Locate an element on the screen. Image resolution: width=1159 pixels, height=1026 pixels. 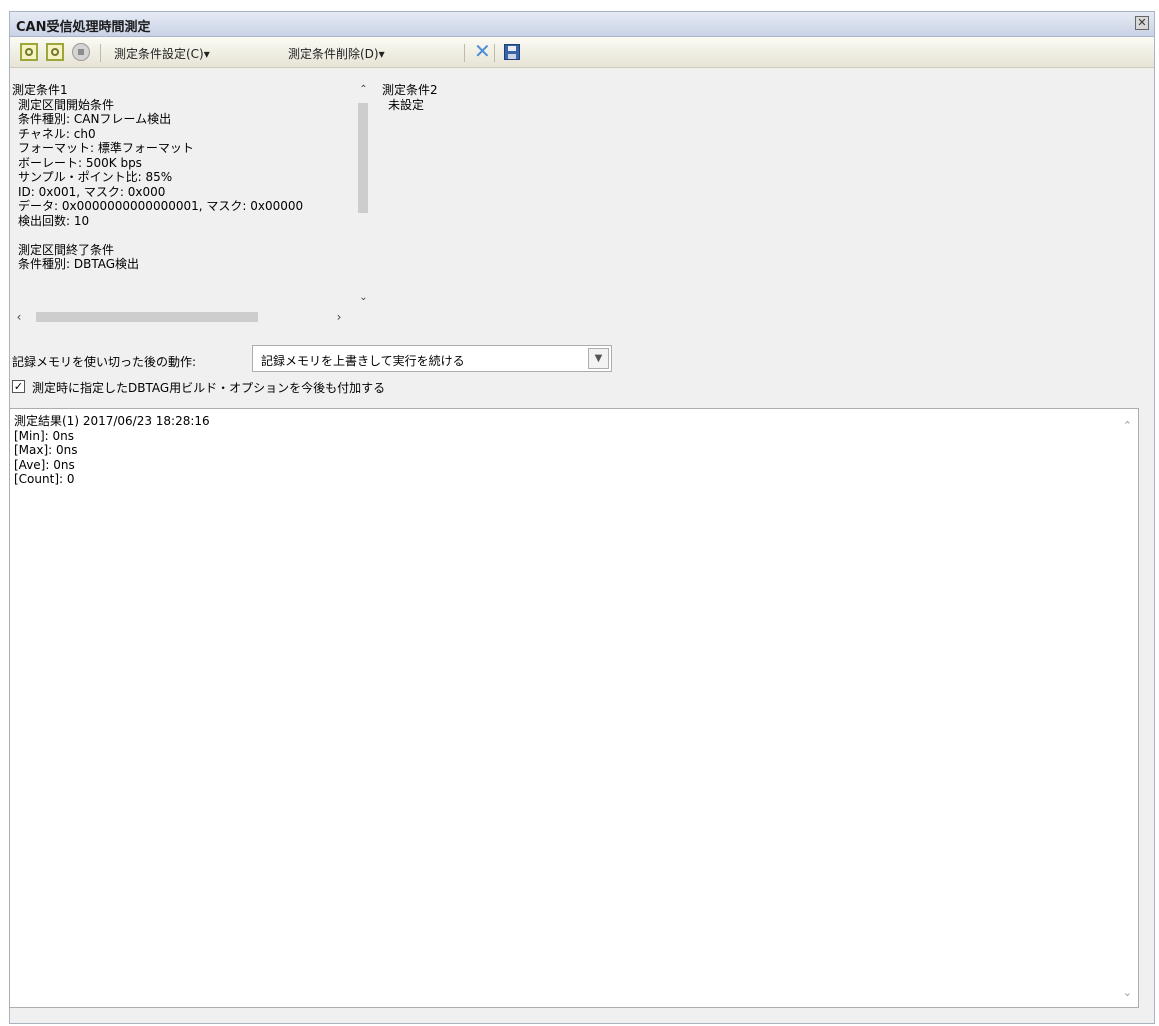
measure-stop-icon is located at coordinates (81, 52).